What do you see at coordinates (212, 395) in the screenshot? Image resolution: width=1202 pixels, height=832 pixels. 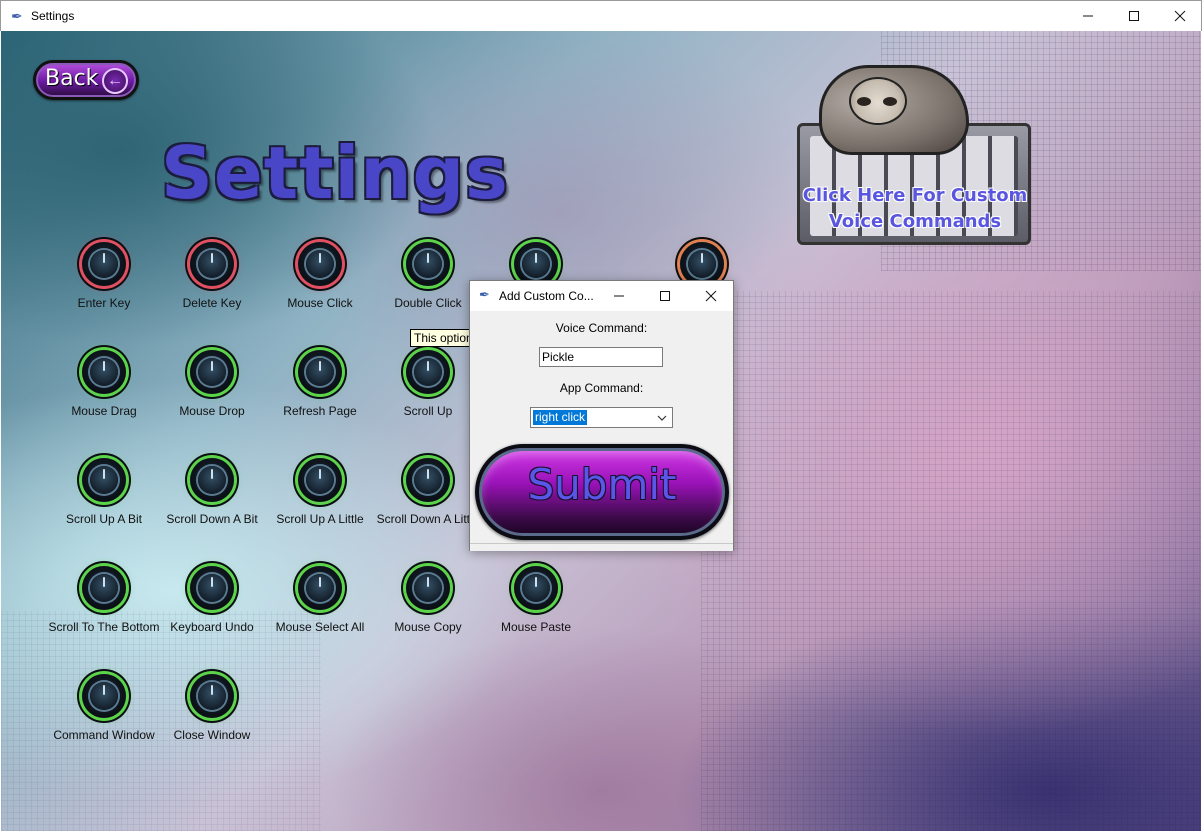 I see `command-toggle: Mouse Drop` at bounding box center [212, 395].